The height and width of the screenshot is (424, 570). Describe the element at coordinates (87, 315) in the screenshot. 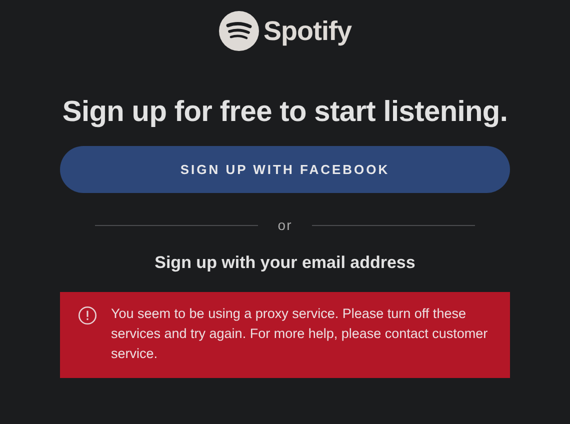

I see `warning-icon` at that location.